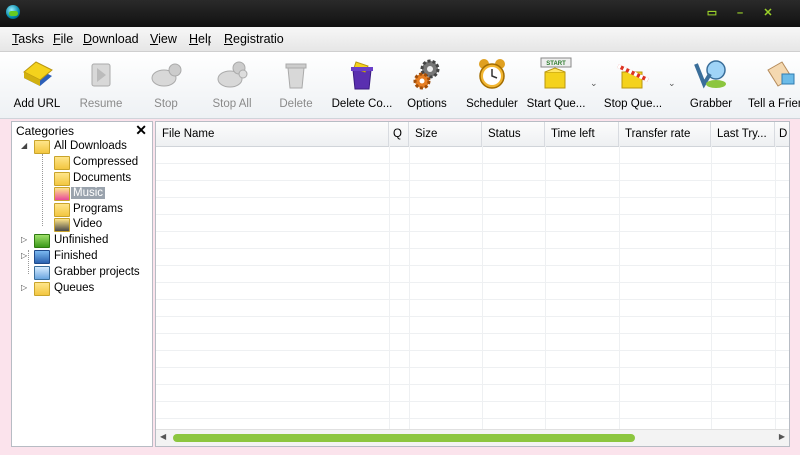 This screenshot has height=455, width=800. What do you see at coordinates (42, 241) in the screenshot?
I see `unfinished-folder-icon` at bounding box center [42, 241].